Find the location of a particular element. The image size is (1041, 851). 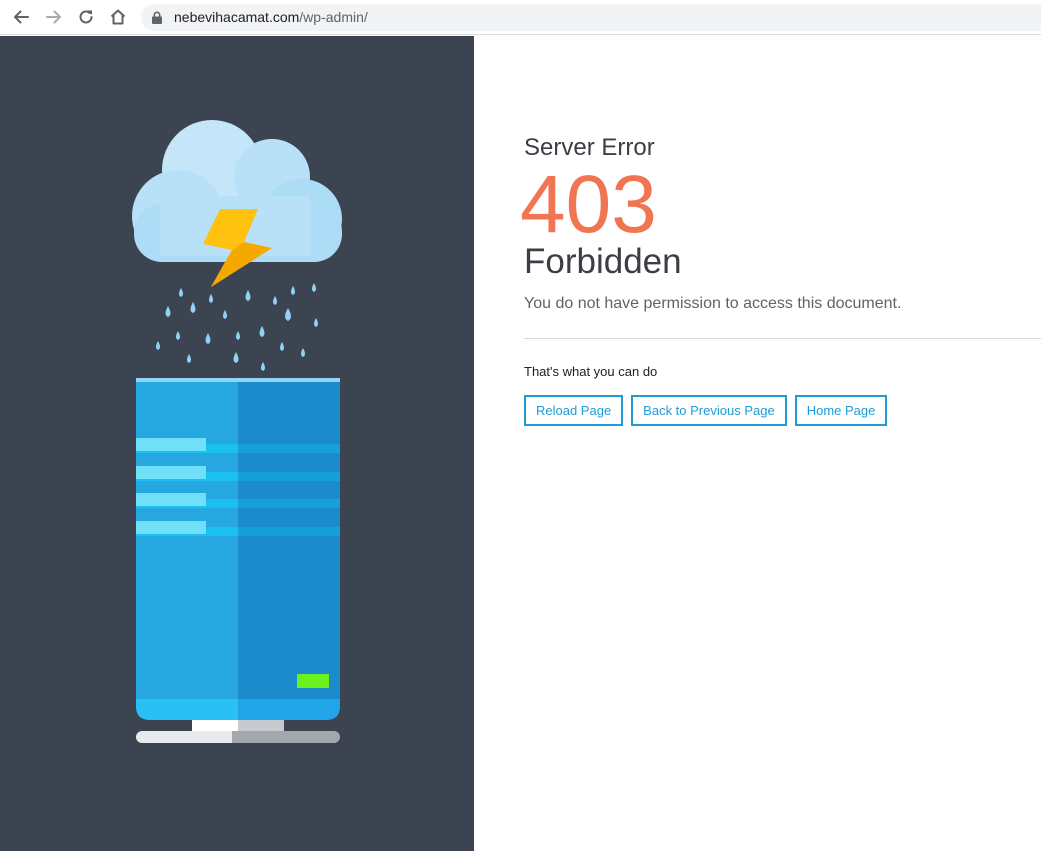

forward-button is located at coordinates (54, 17).